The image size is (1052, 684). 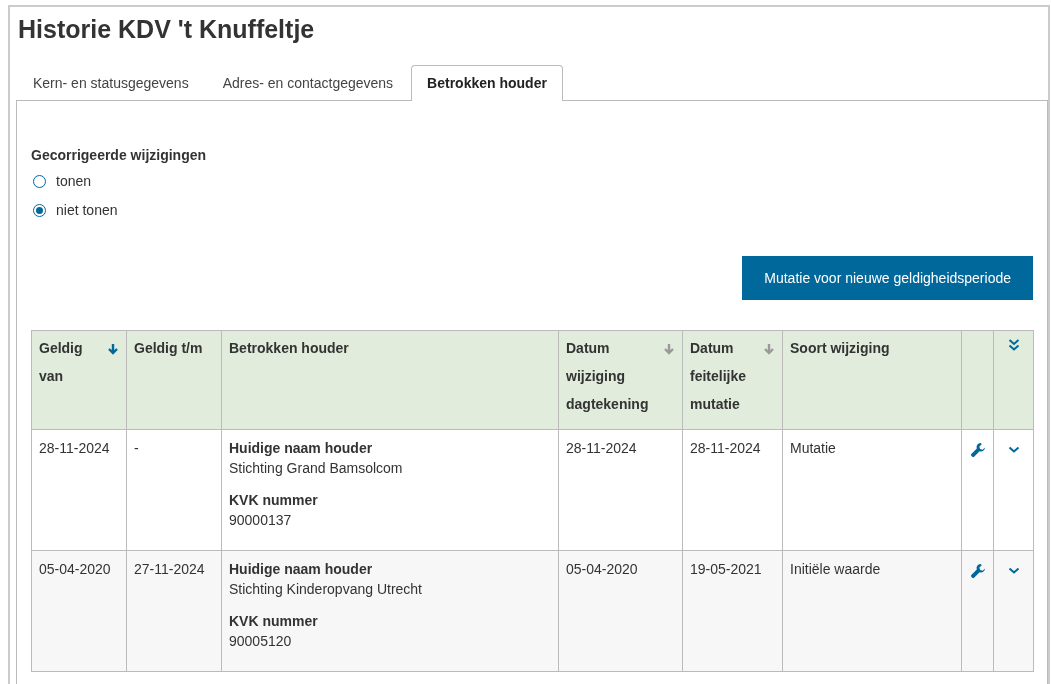 I want to click on tab: Betrokken houder, so click(x=487, y=83).